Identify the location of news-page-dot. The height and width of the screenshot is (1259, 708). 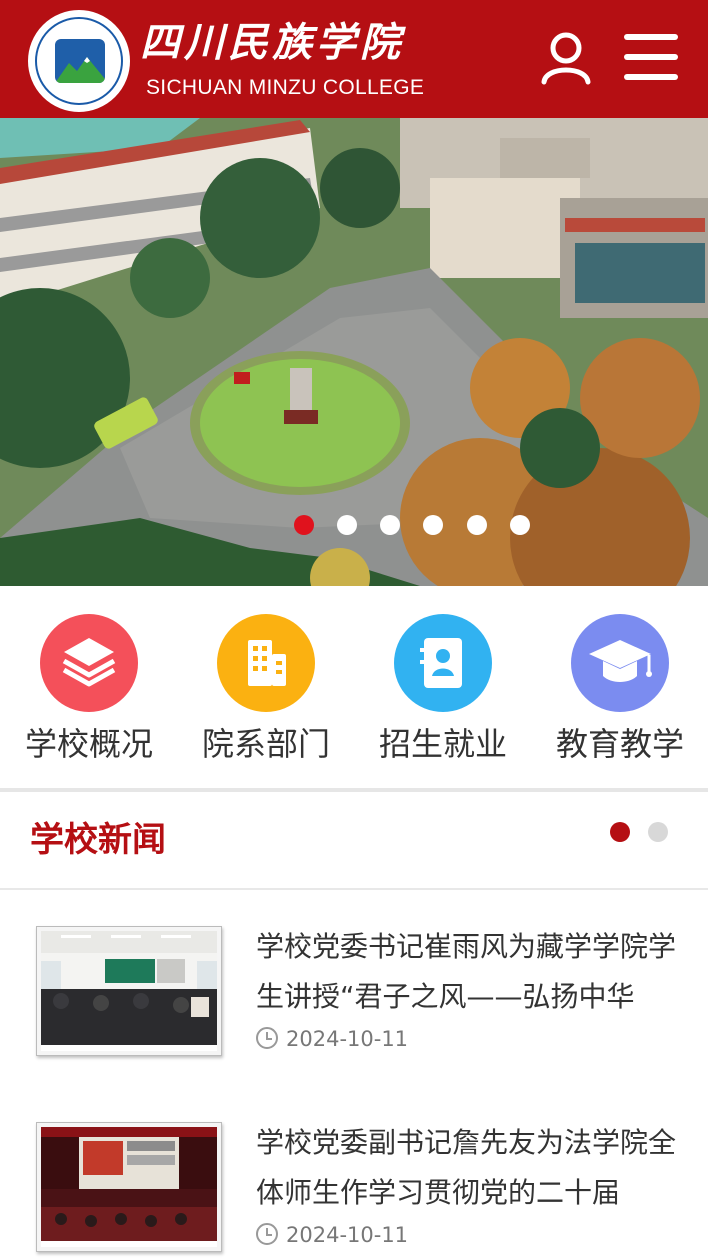
(658, 832).